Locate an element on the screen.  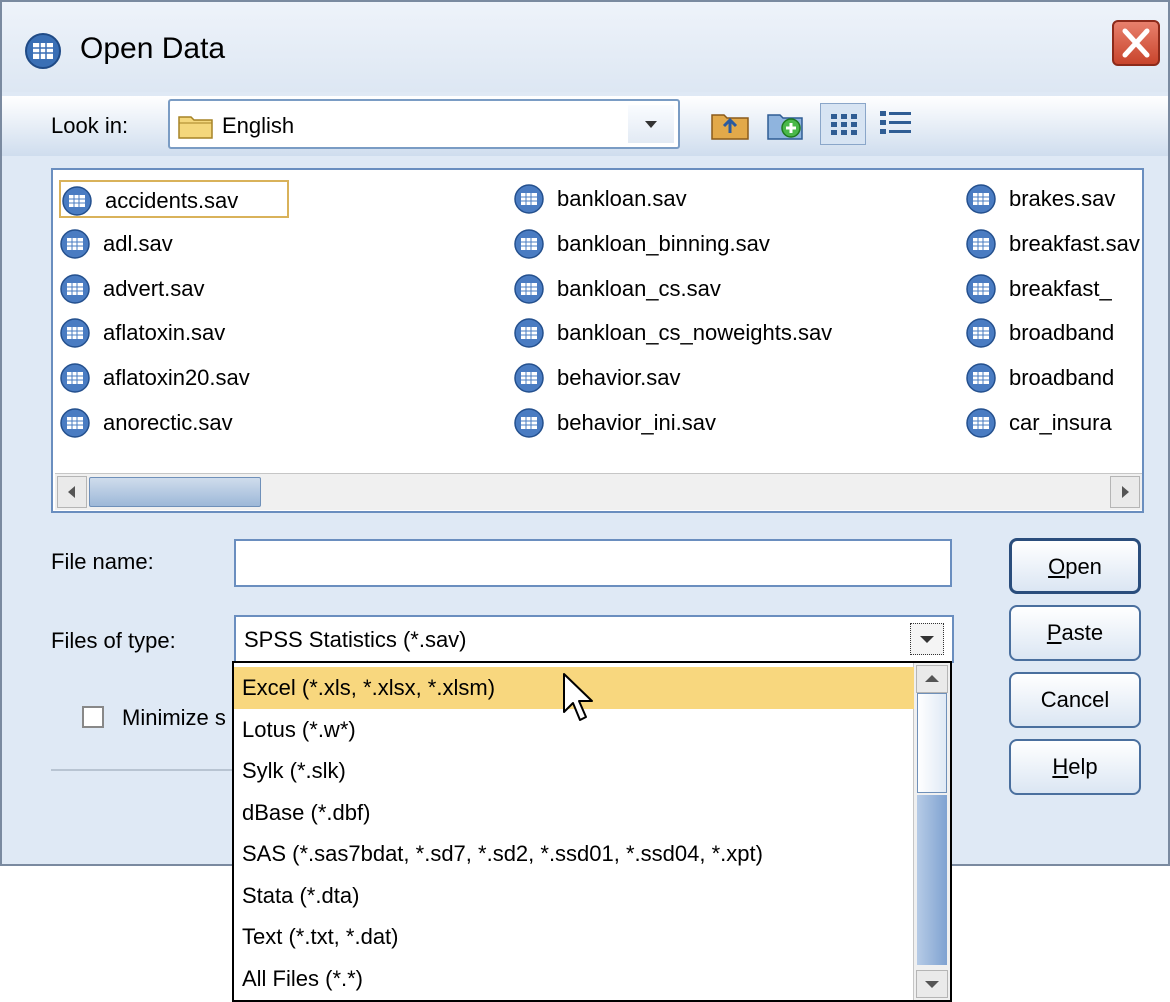
horizontal-scrollbar is located at coordinates (598, 491).